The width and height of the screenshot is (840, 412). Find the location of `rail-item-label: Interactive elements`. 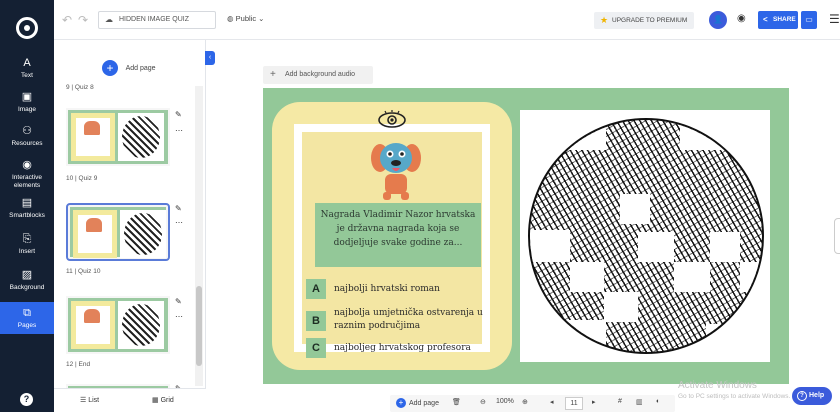

rail-item-label: Interactive elements is located at coordinates (27, 181).